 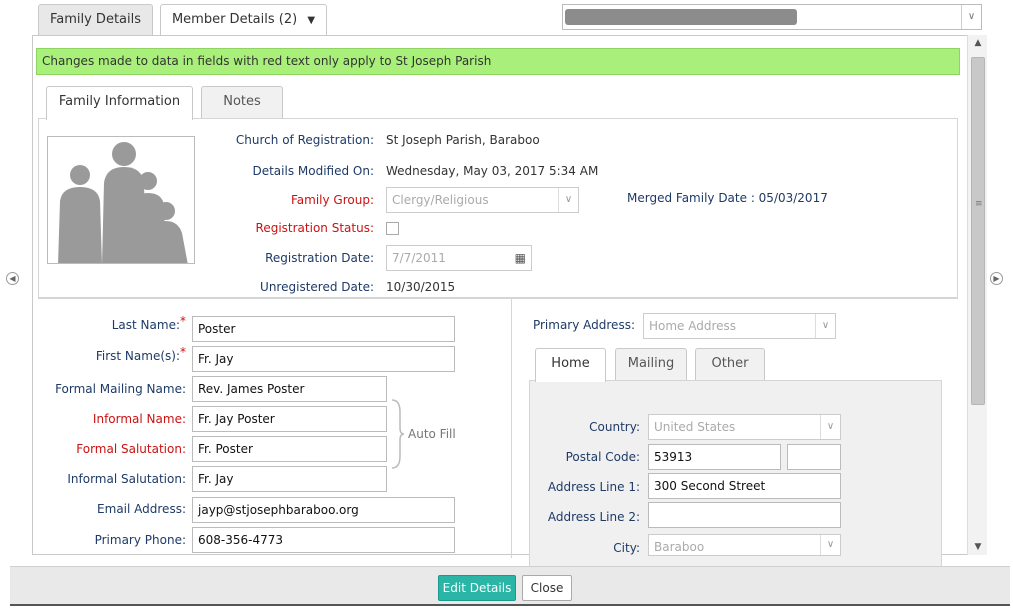 I want to click on tab-label: Home, so click(x=570, y=363).